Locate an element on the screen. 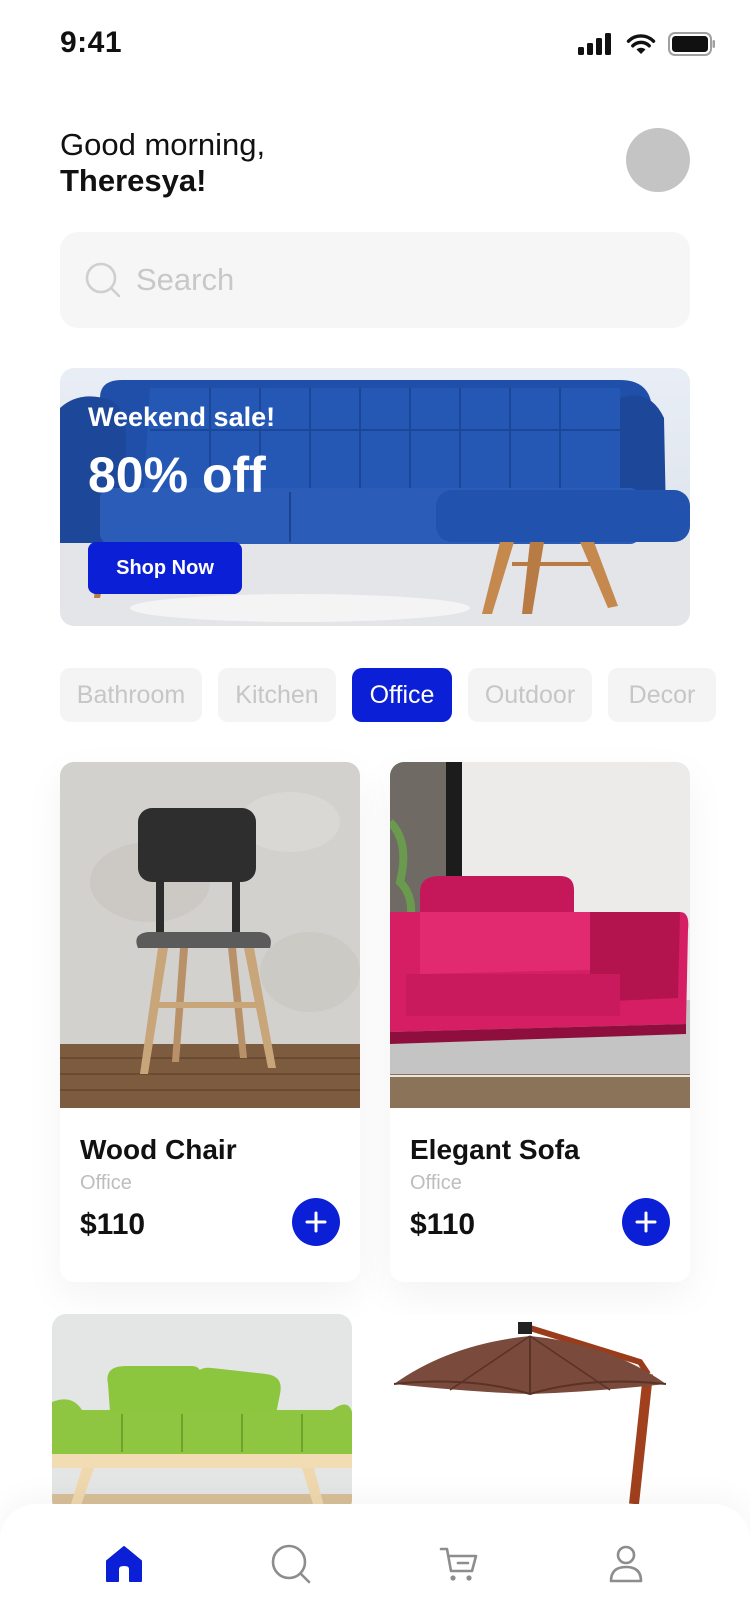  cart-icon is located at coordinates (458, 1564).